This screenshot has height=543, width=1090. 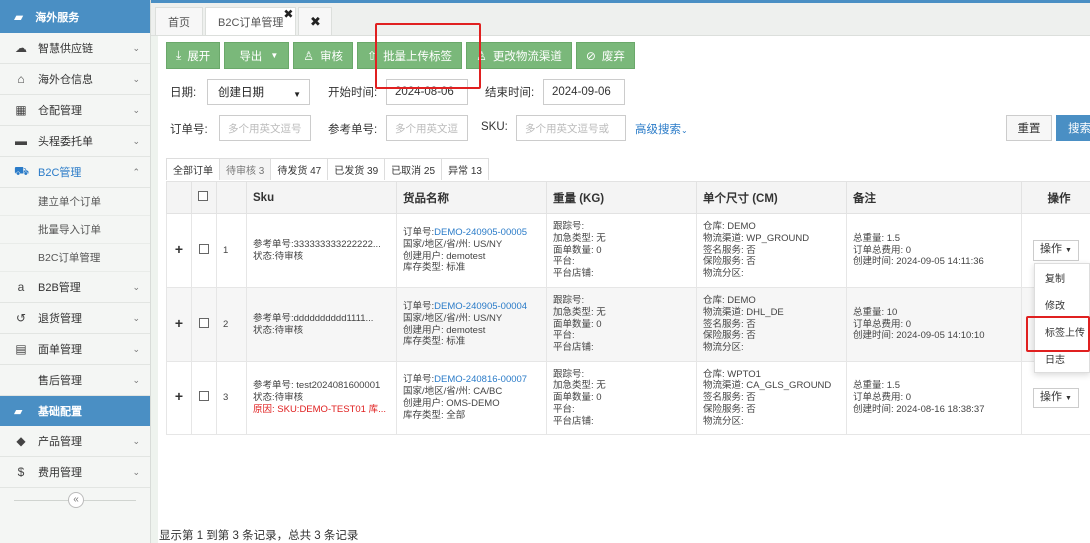 What do you see at coordinates (257, 55) in the screenshot?
I see `export-button: 导出 ▼` at bounding box center [257, 55].